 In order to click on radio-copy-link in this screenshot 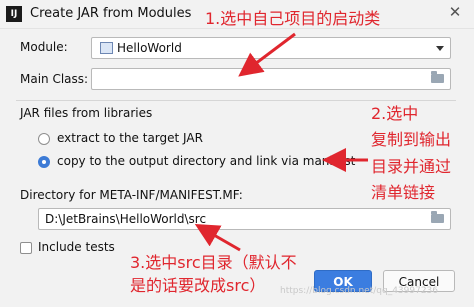, I will do `click(44, 162)`.